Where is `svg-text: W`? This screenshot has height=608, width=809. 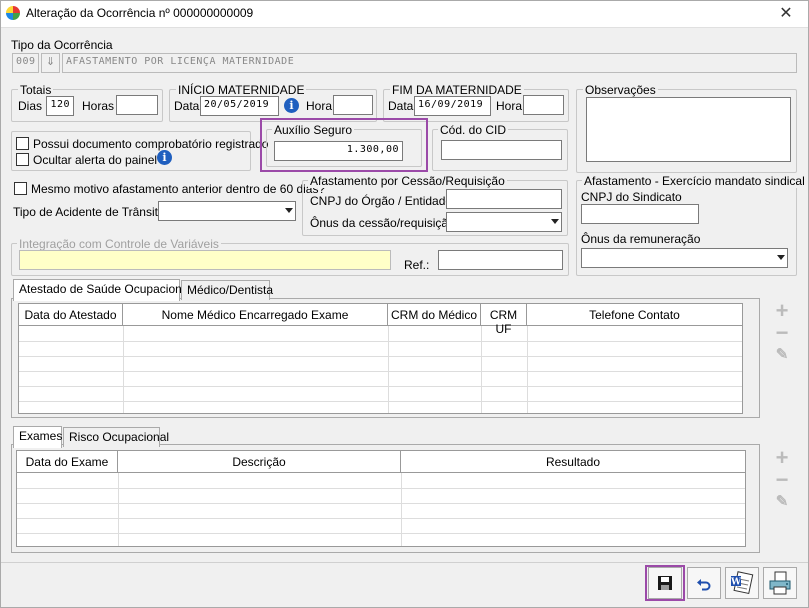 svg-text: W is located at coordinates (736, 583).